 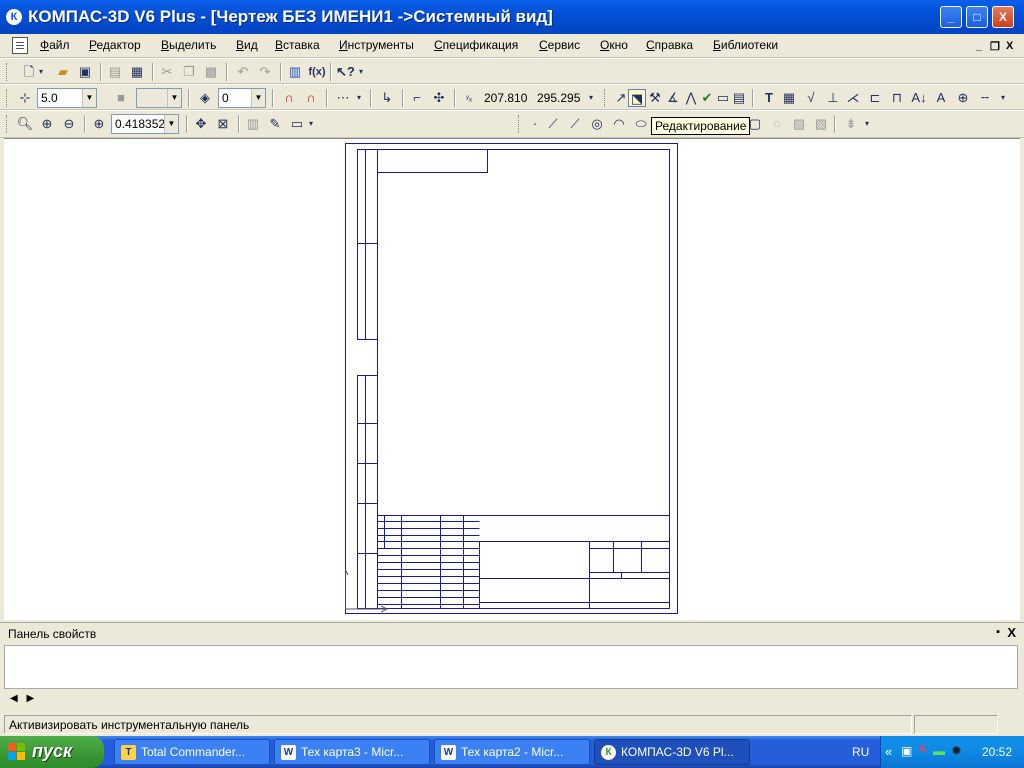 What do you see at coordinates (998, 632) in the screenshot?
I see `pin-icon: ▪` at bounding box center [998, 632].